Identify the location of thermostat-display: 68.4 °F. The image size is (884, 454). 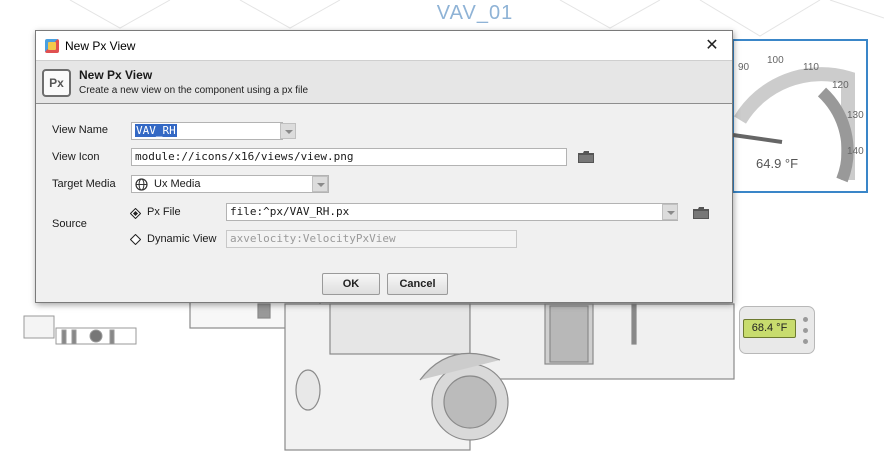
(769, 328).